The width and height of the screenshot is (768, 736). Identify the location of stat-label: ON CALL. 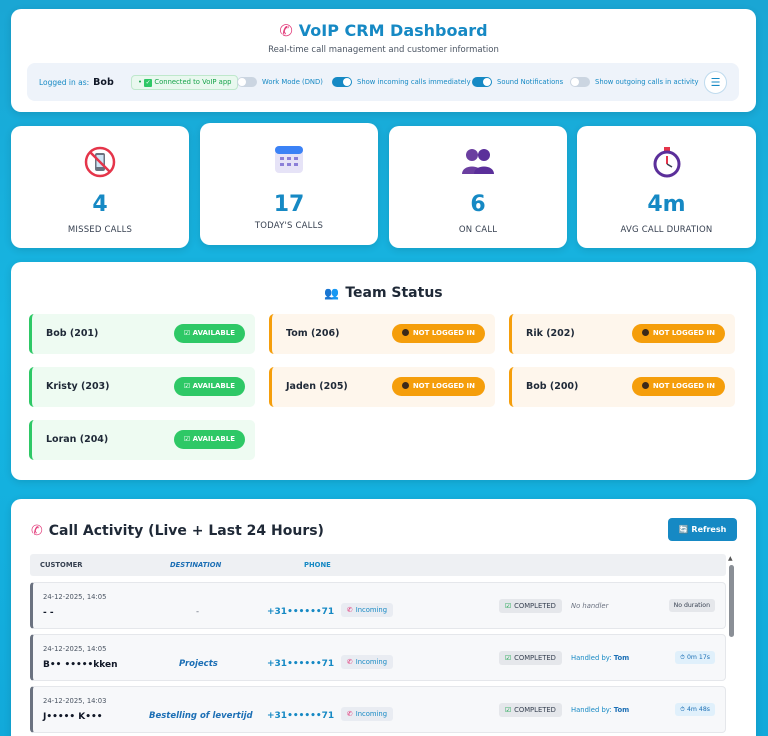
(478, 230).